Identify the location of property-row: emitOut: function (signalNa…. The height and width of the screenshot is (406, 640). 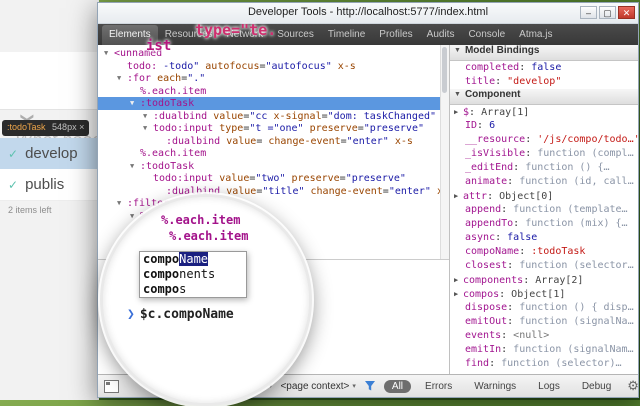
(544, 322).